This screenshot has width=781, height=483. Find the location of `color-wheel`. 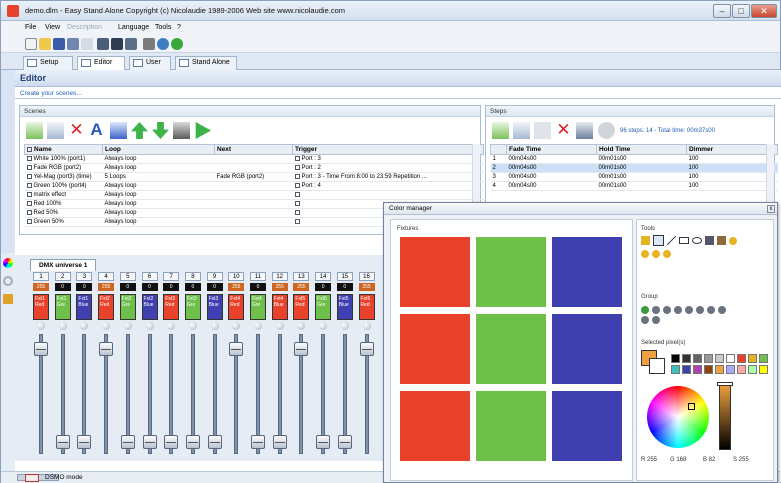

color-wheel is located at coordinates (678, 417).